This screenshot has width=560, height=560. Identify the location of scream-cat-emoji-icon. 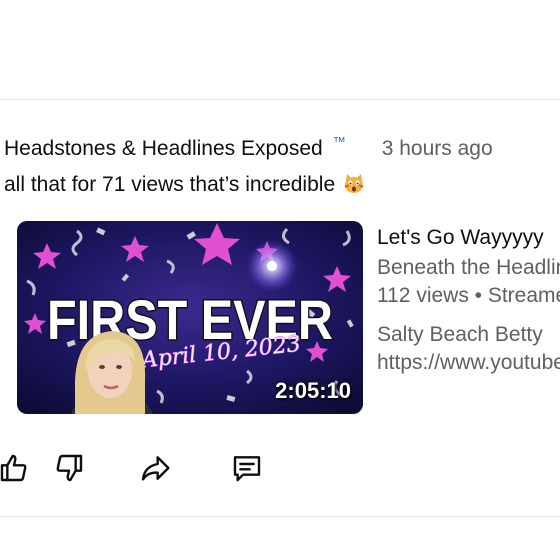
(354, 183).